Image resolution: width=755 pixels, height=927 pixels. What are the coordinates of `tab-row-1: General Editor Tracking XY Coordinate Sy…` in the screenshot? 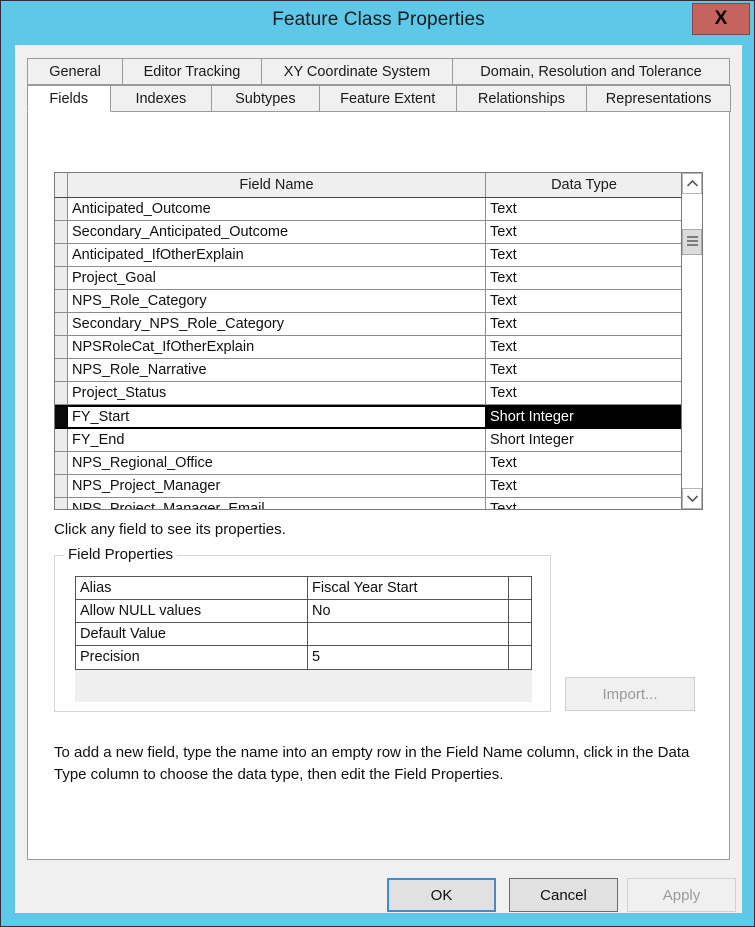 It's located at (378, 71).